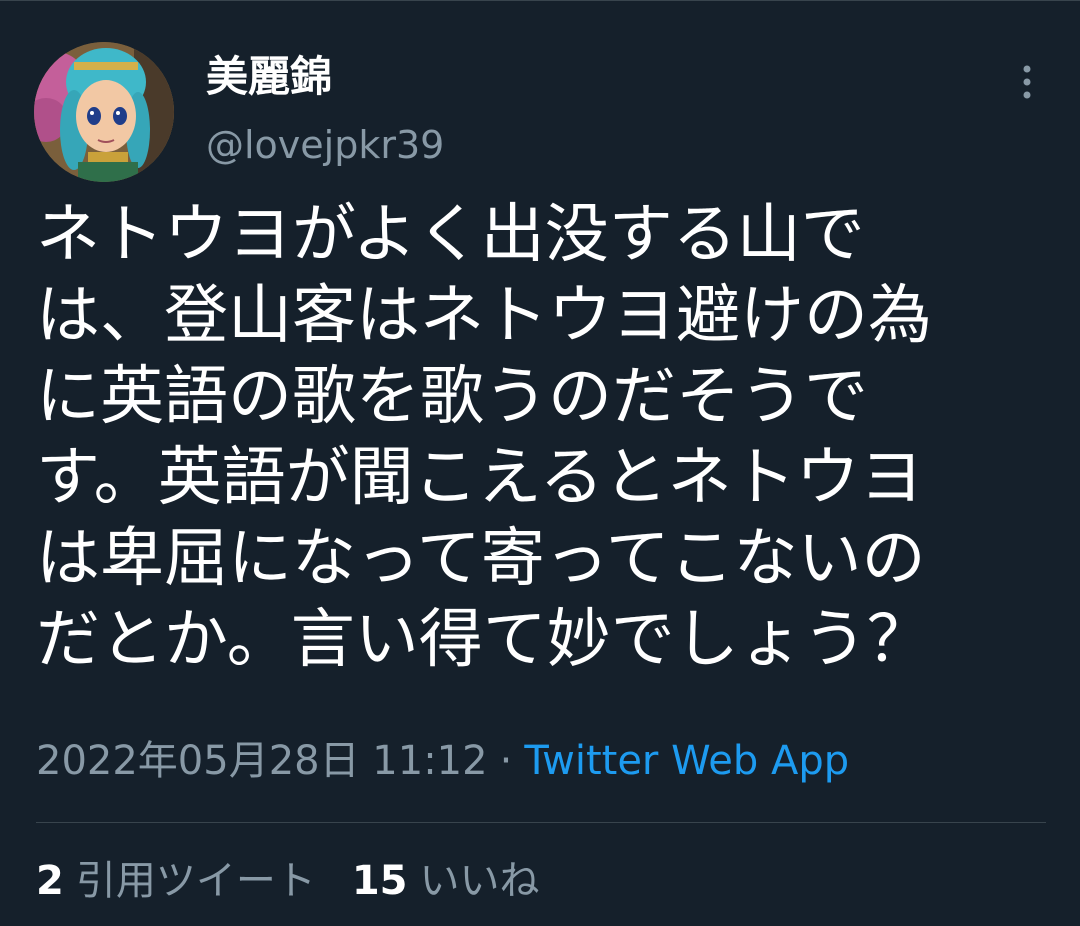  Describe the element at coordinates (483, 640) in the screenshot. I see `tweet-text-line: だとか。言い得て妙でしょう？` at that location.